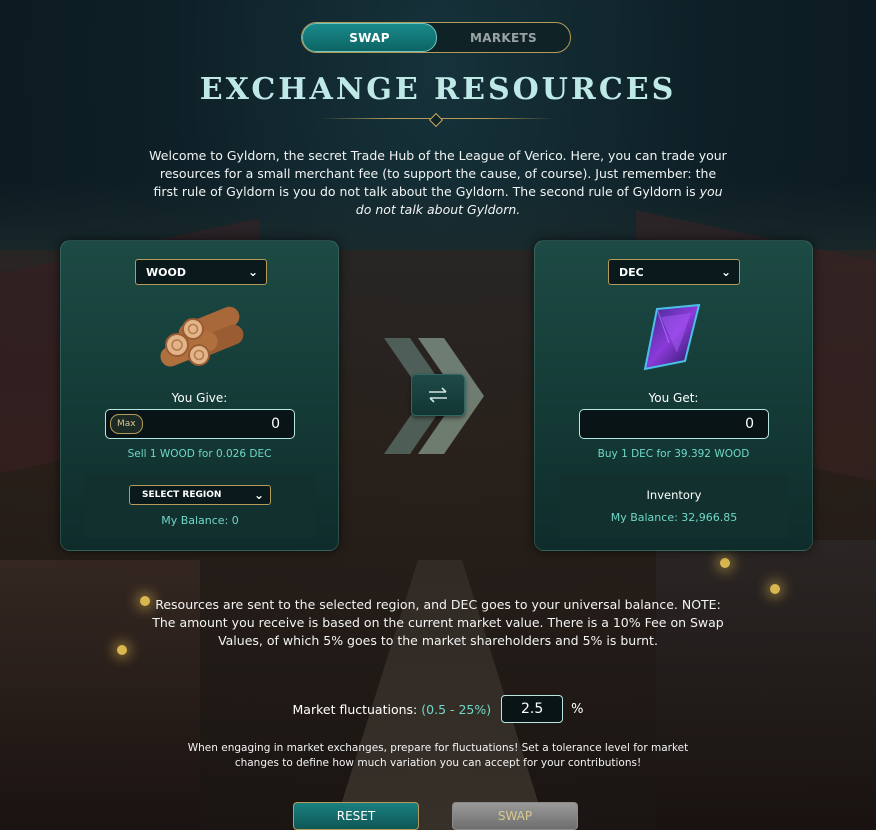  Describe the element at coordinates (749, 424) in the screenshot. I see `get-amount-value: 0` at that location.